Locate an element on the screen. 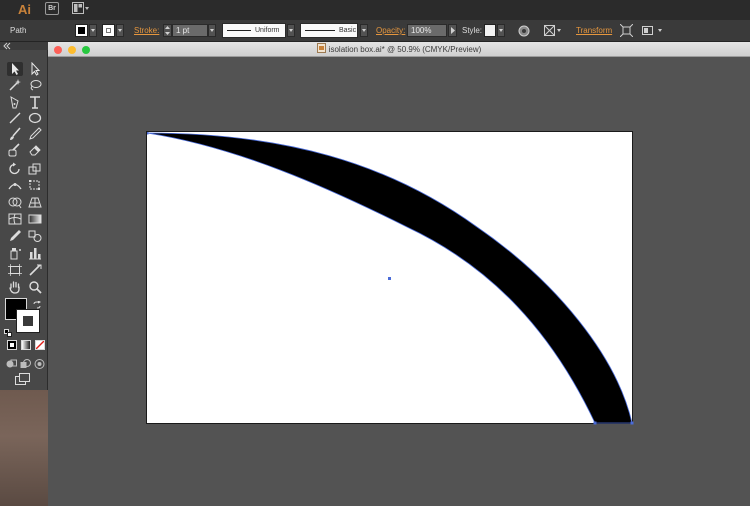 This screenshot has height=506, width=750. recolor-artwork-button is located at coordinates (524, 31).